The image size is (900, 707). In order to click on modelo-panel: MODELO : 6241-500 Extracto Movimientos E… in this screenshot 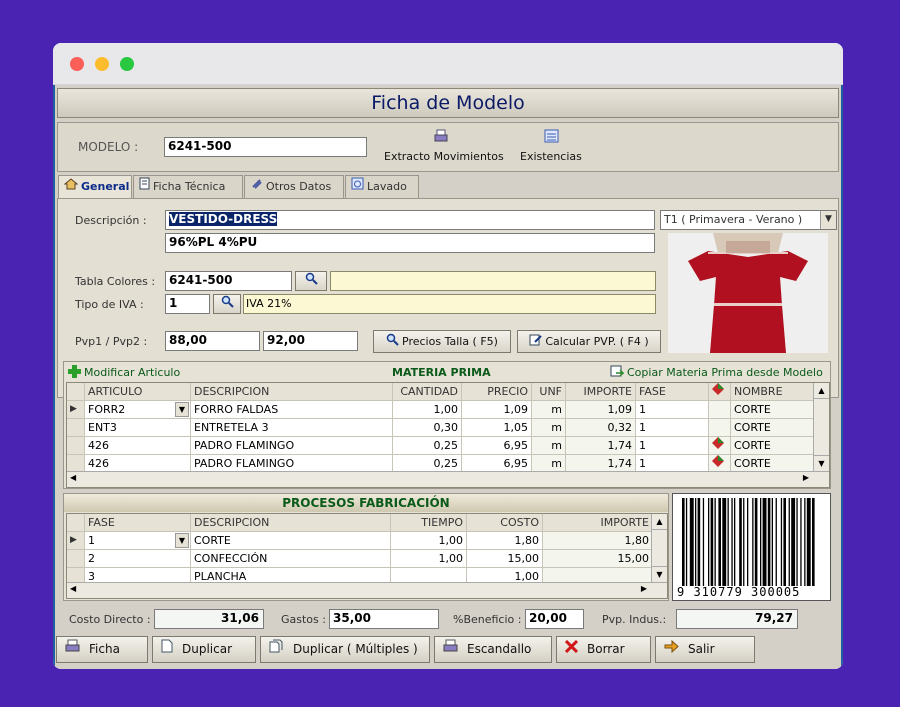, I will do `click(448, 147)`.